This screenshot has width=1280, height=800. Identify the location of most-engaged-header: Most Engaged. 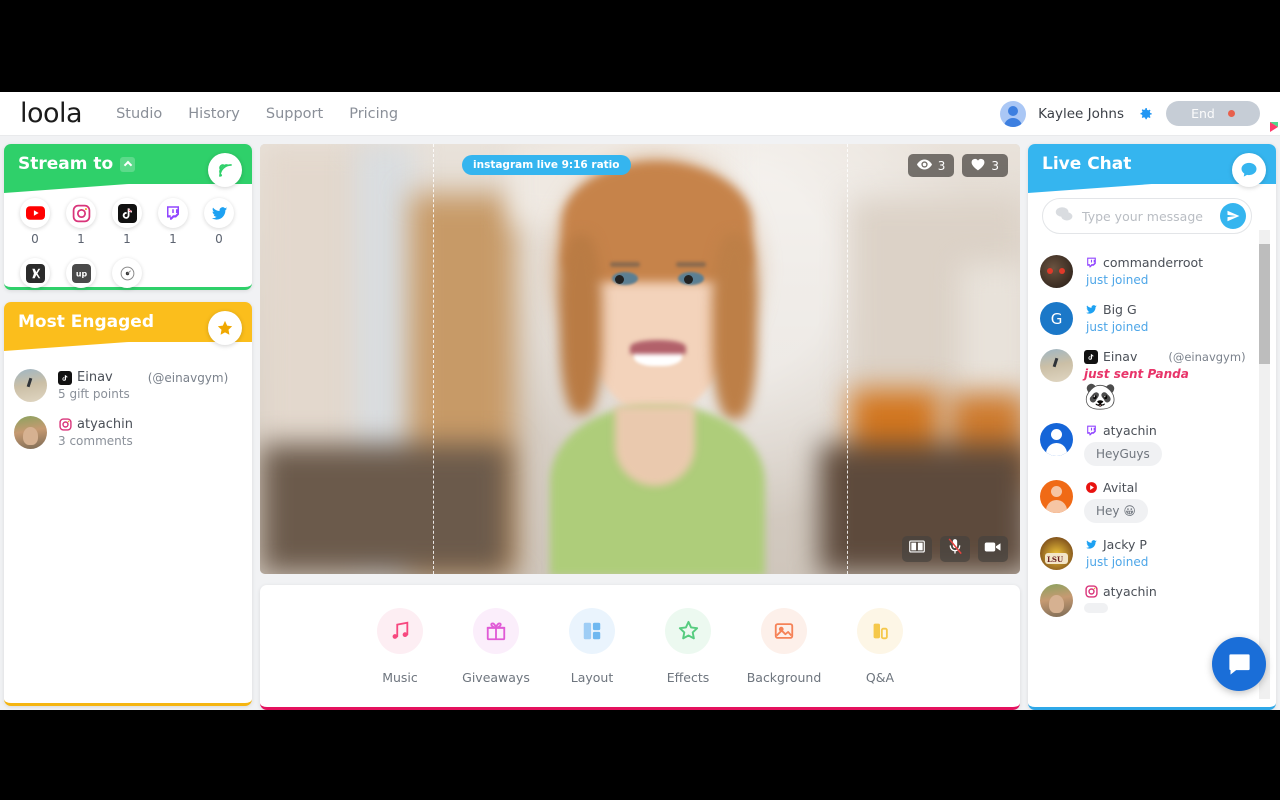
(128, 326).